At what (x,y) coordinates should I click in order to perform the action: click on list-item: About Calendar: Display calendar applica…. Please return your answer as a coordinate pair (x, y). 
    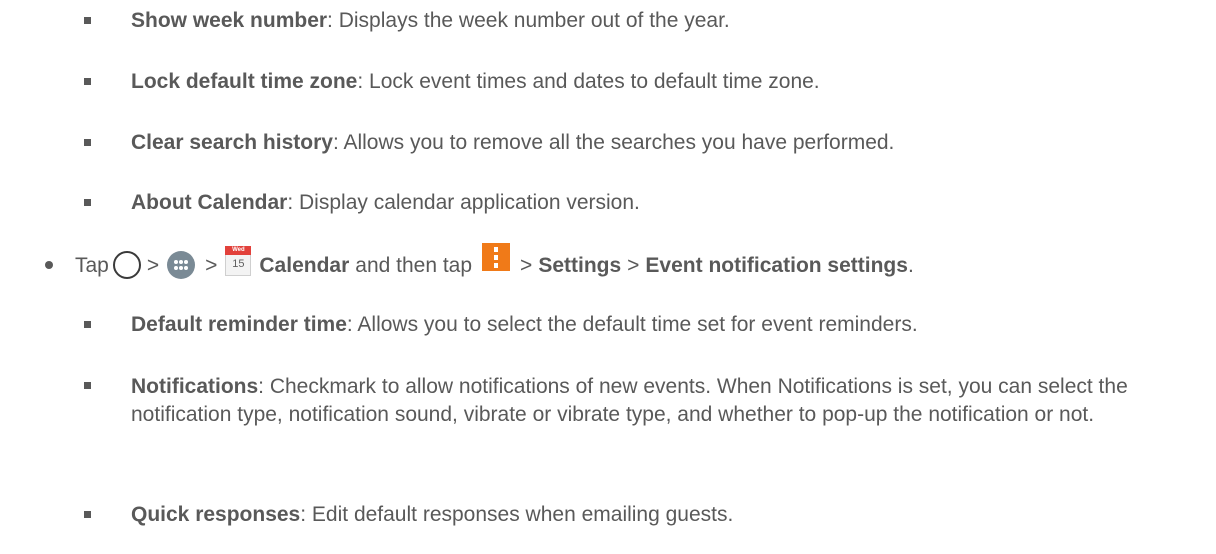
    Looking at the image, I should click on (385, 202).